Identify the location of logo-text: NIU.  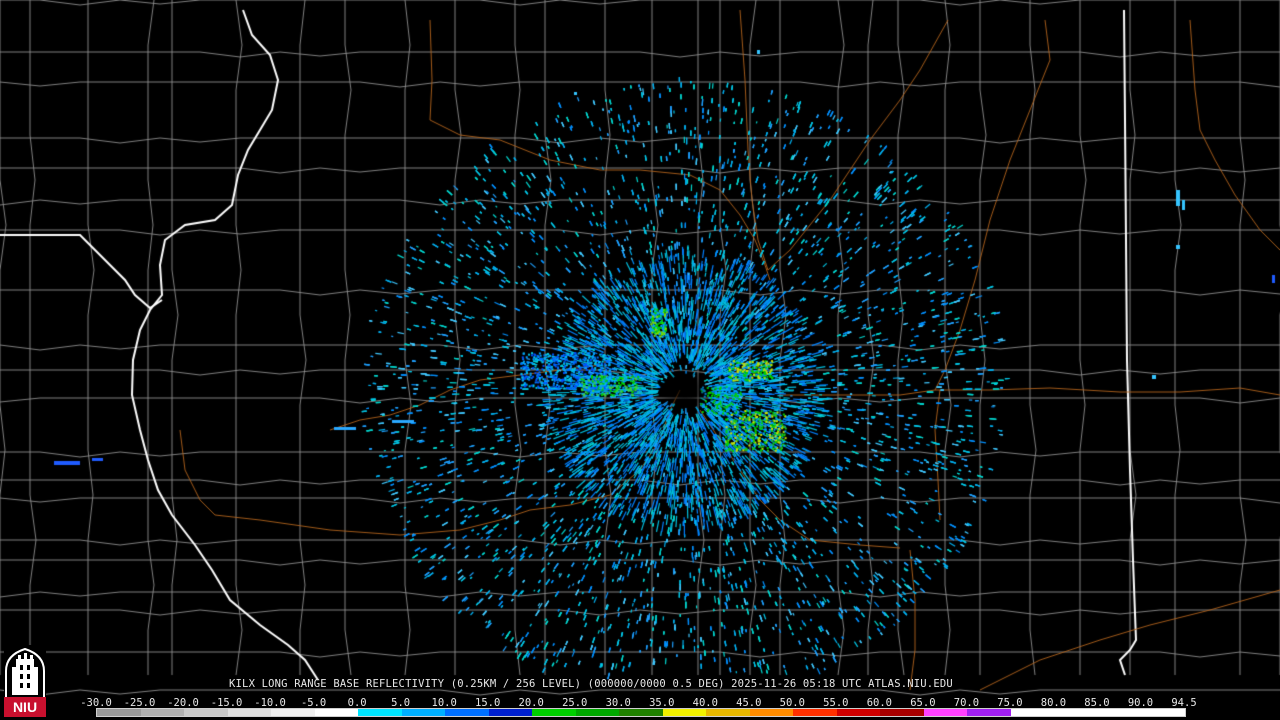
(25, 707).